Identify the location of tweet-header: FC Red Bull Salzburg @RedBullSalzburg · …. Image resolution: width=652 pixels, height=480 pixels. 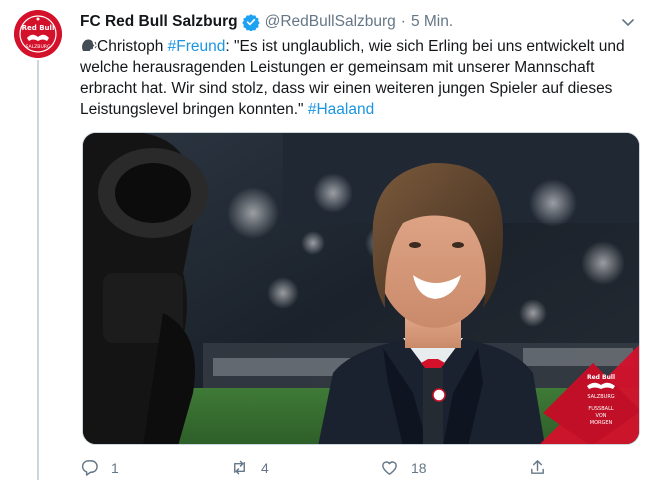
(358, 22).